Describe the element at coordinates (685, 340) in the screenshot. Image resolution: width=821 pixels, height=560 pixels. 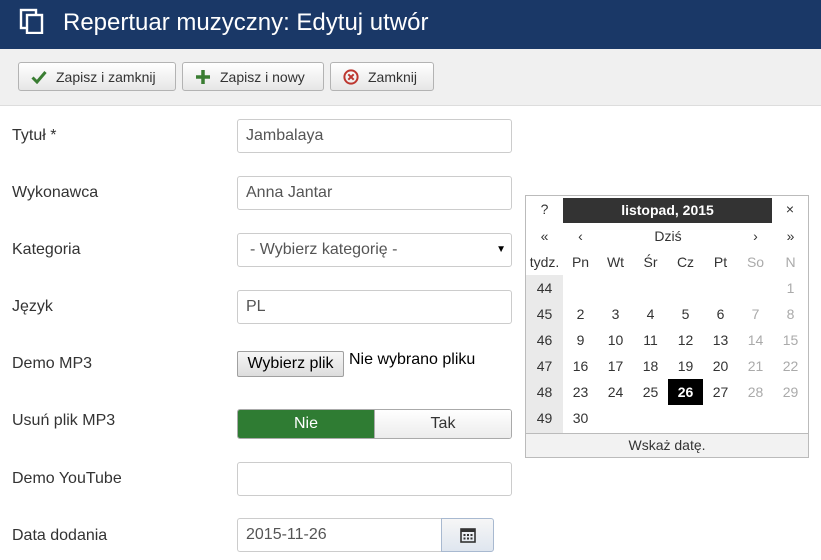
I see `calendar-day: 12` at that location.